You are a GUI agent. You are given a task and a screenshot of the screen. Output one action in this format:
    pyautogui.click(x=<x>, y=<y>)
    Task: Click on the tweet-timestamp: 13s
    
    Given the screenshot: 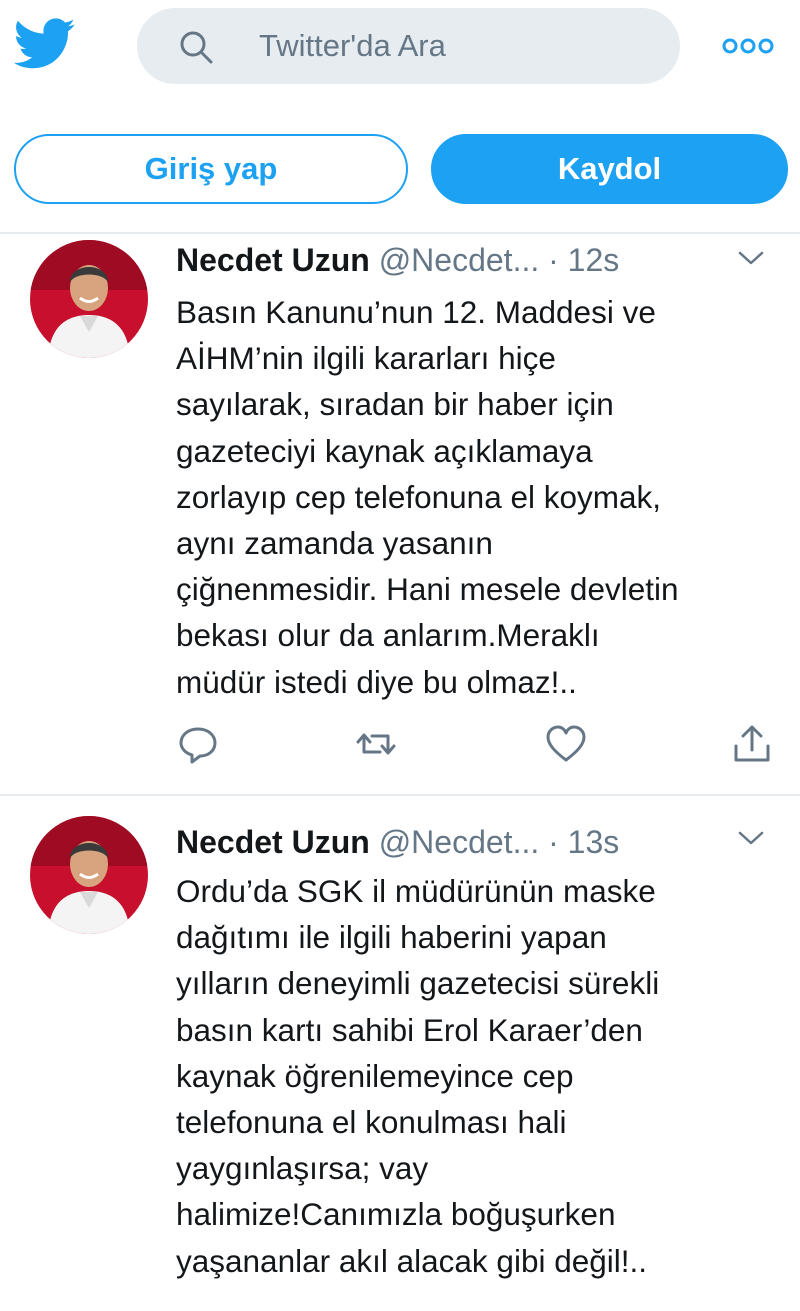 What is the action you would take?
    pyautogui.click(x=594, y=842)
    